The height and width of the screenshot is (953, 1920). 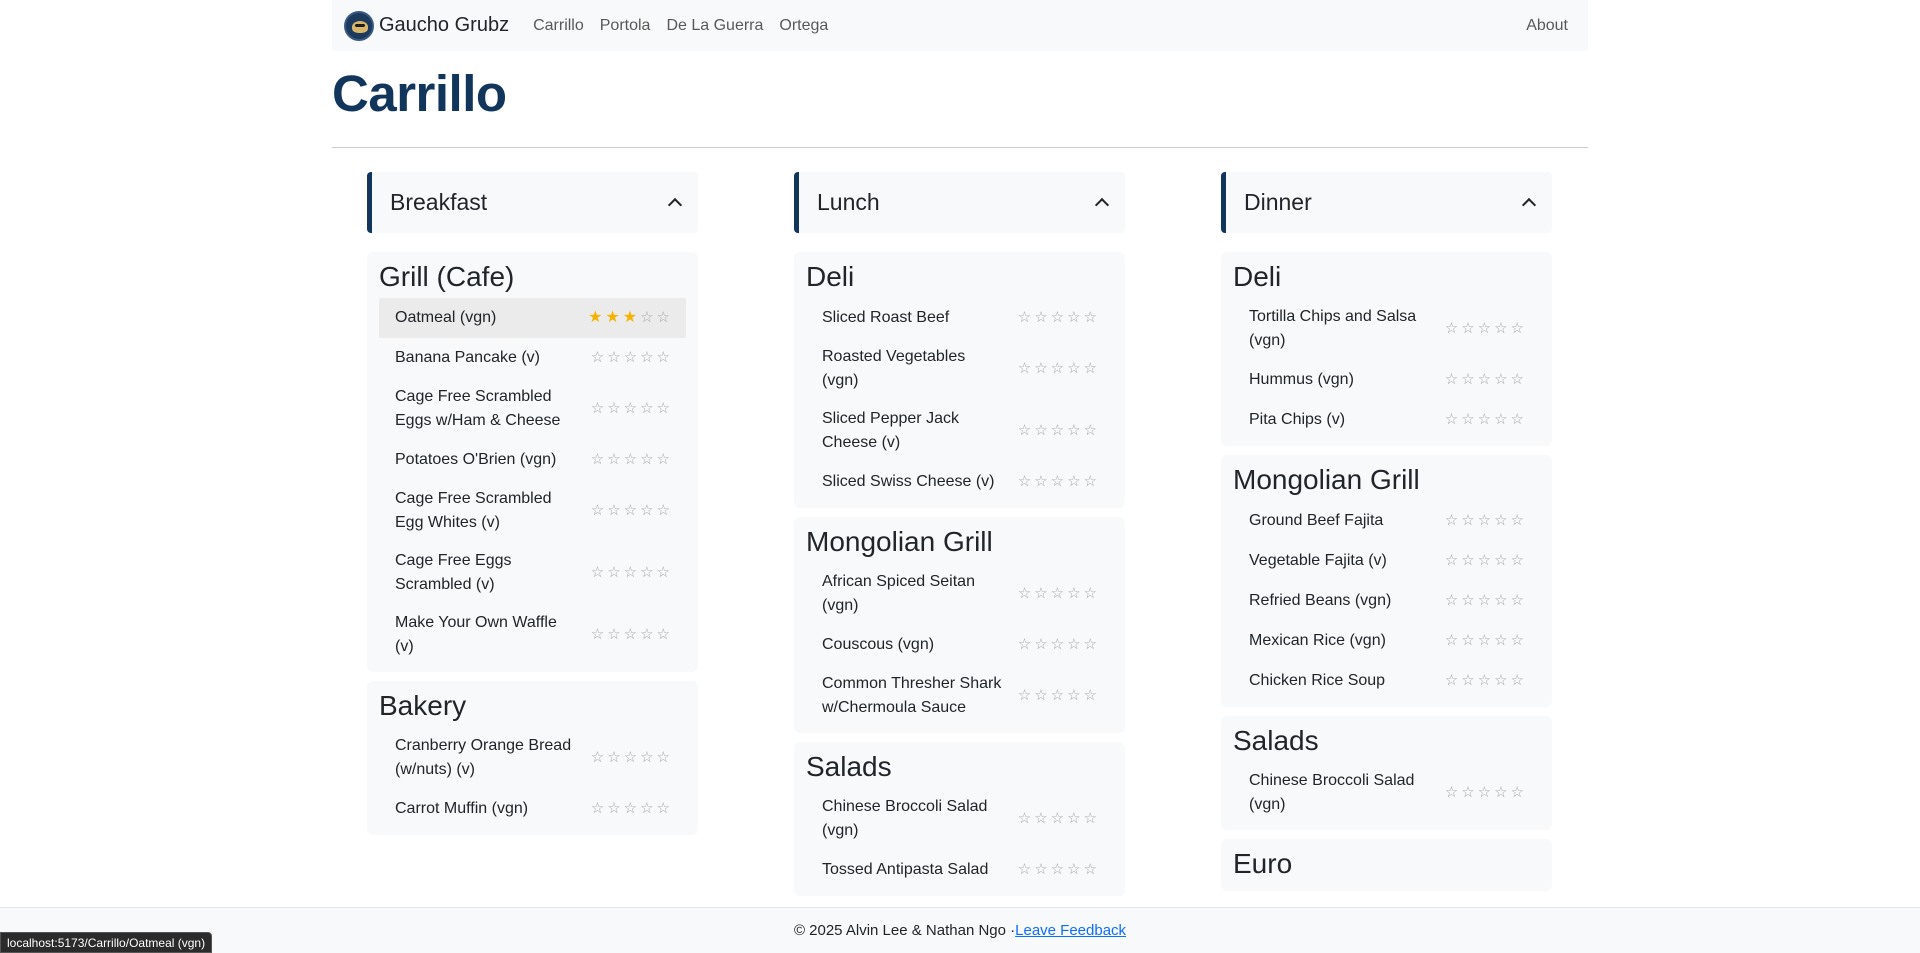 I want to click on chevron-up-icon, so click(x=1102, y=205).